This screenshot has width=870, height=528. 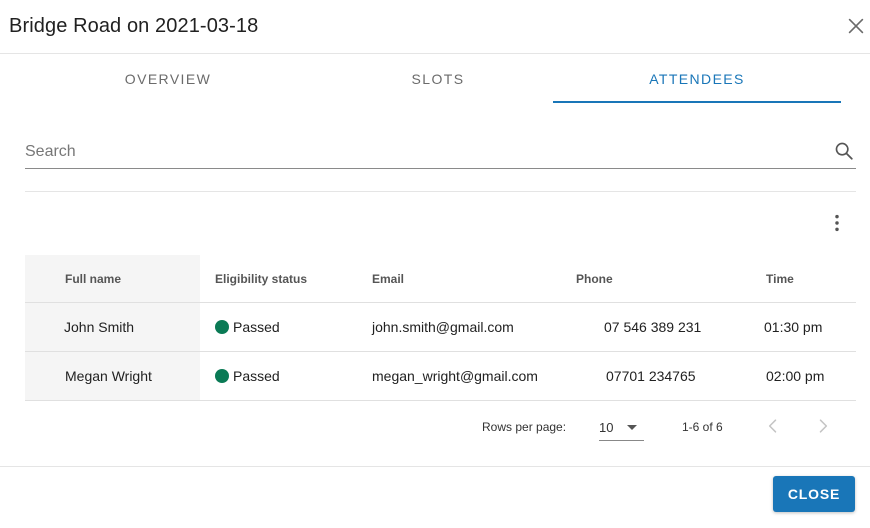 I want to click on column-header-full-name: Full name, so click(x=93, y=278).